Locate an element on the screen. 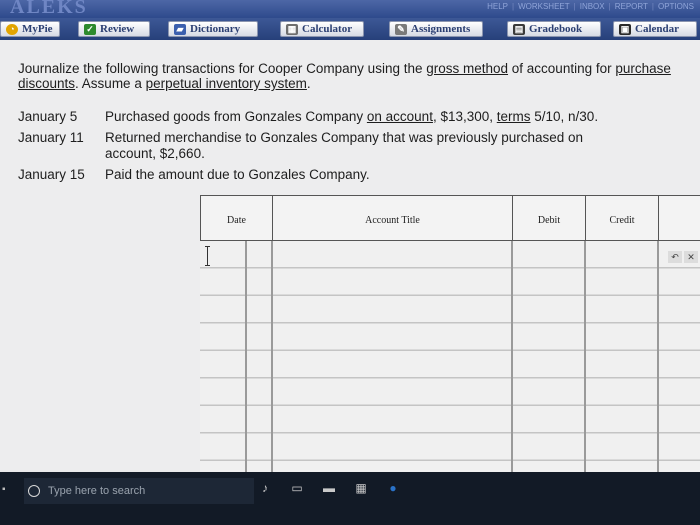  checkmark-icon: ✓ is located at coordinates (90, 29).